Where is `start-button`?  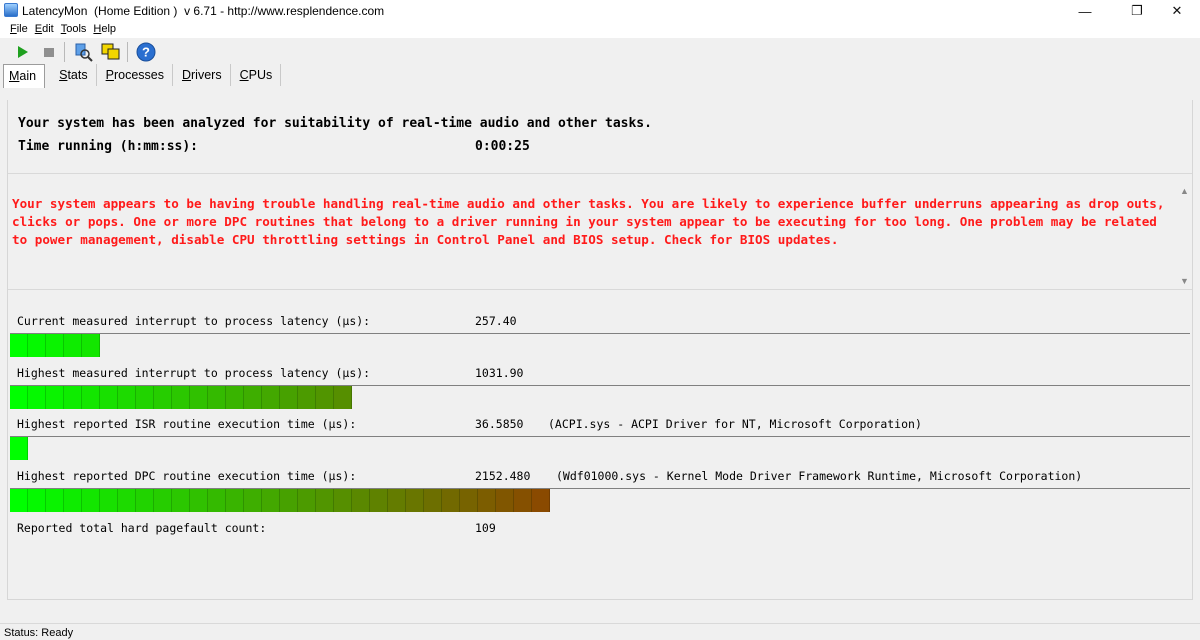
start-button is located at coordinates (22, 52).